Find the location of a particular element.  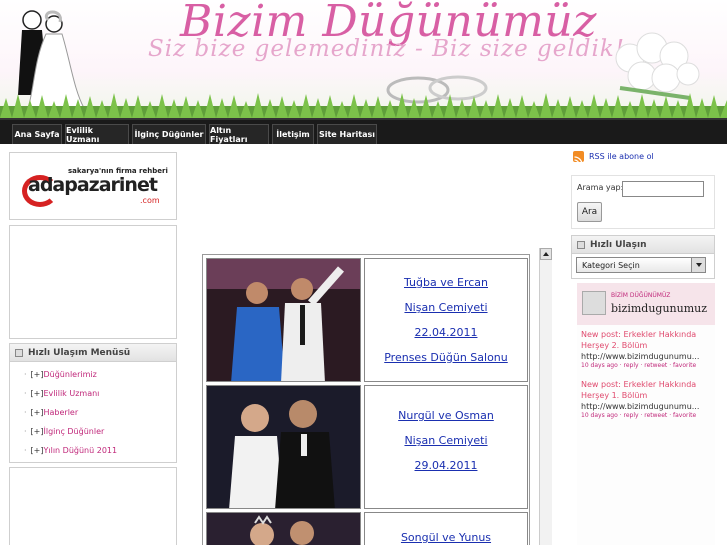

quick-access-title: Hızlı Ulaşın is located at coordinates (618, 244).